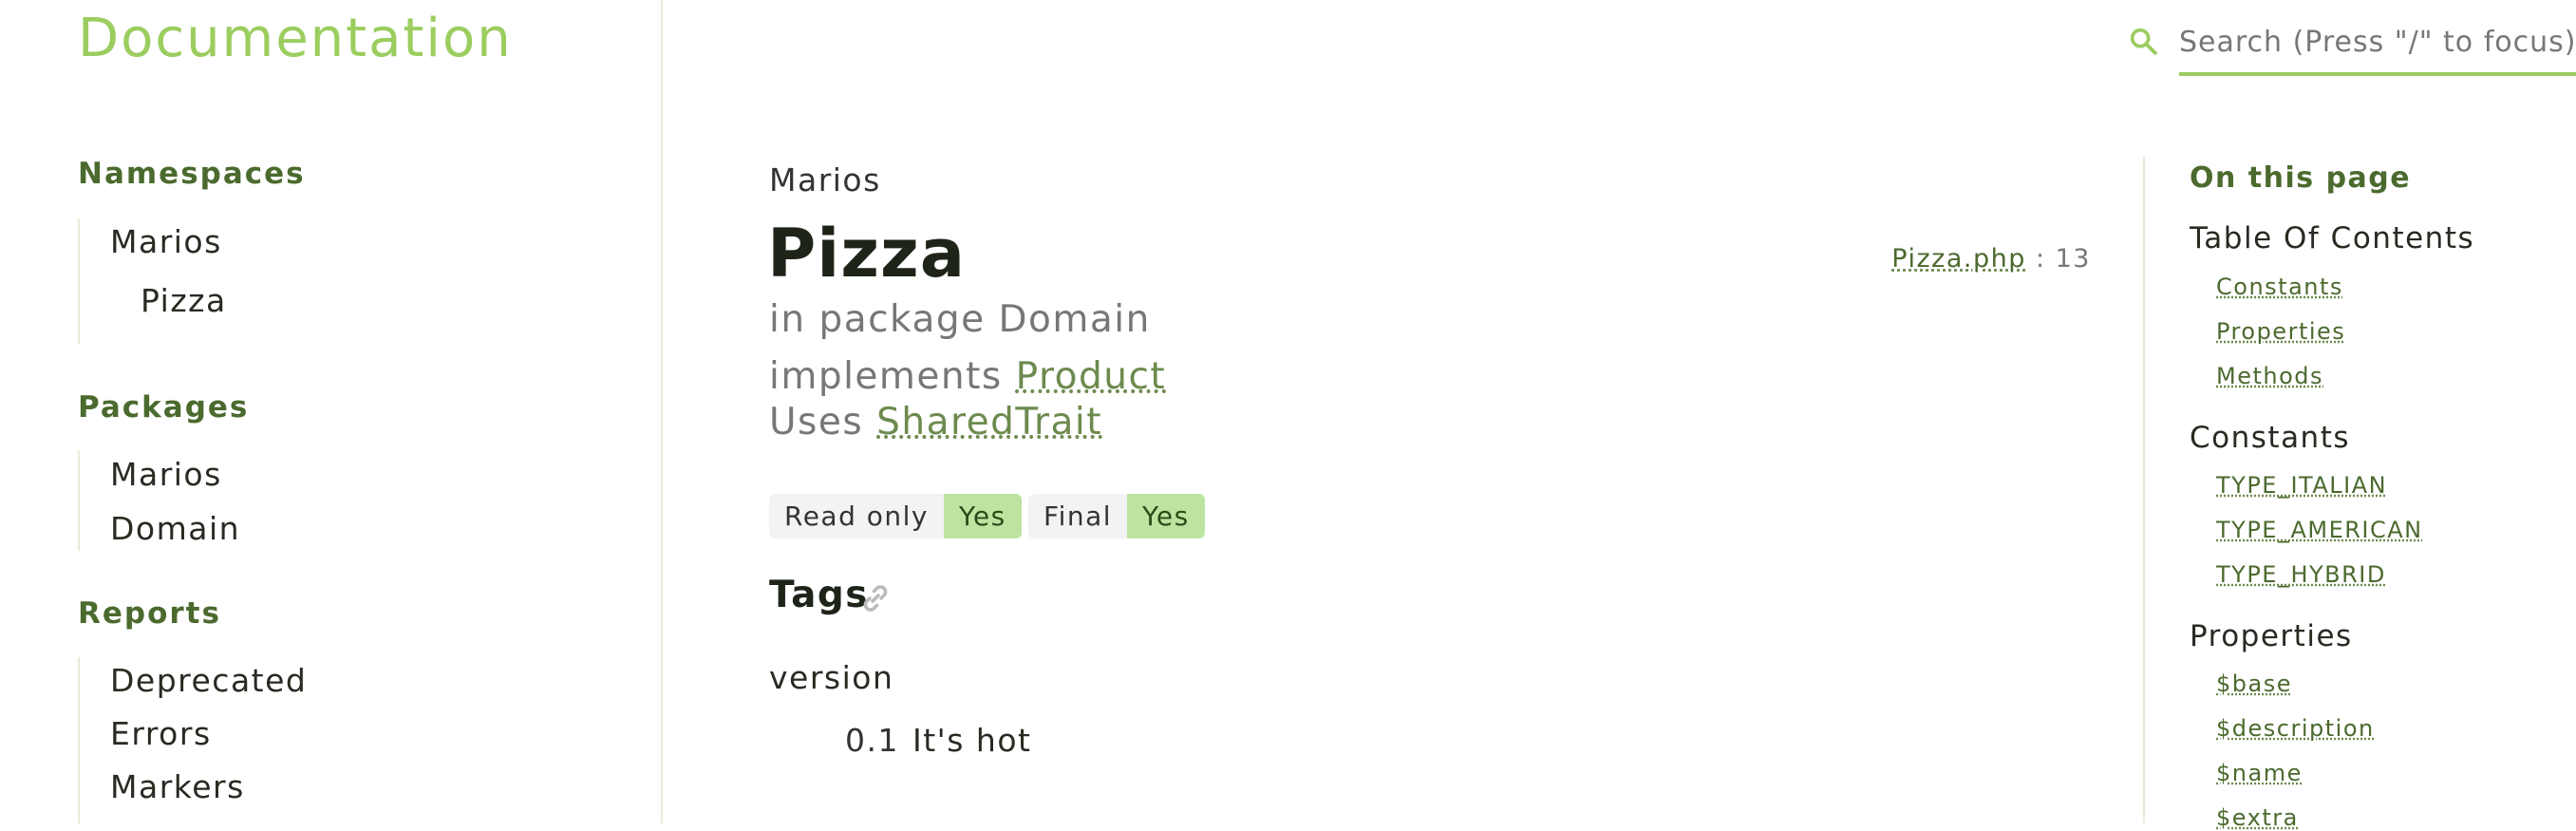 Image resolution: width=2576 pixels, height=831 pixels. What do you see at coordinates (875, 598) in the screenshot?
I see `link-icon` at bounding box center [875, 598].